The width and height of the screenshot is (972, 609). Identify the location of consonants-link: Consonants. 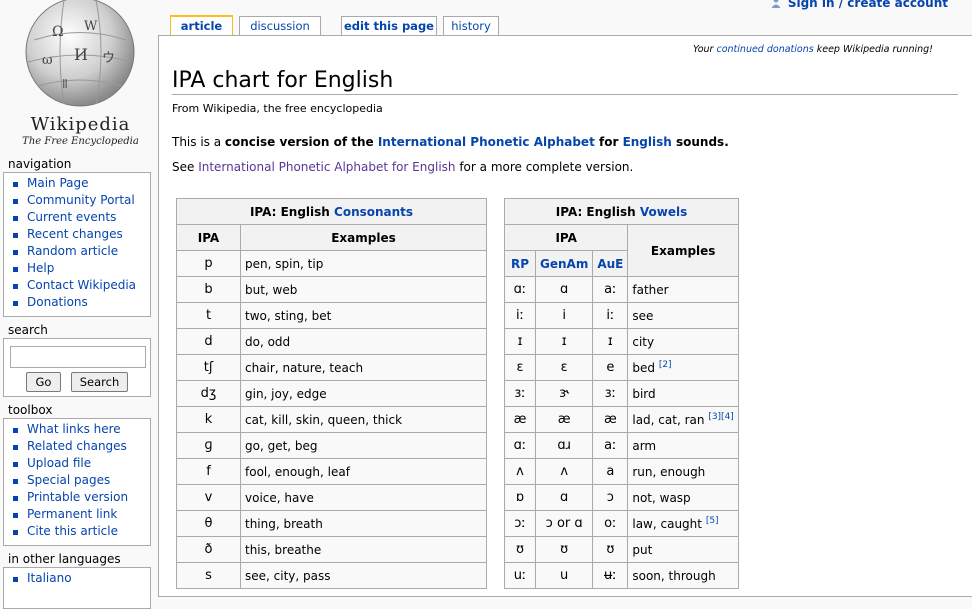
(373, 212).